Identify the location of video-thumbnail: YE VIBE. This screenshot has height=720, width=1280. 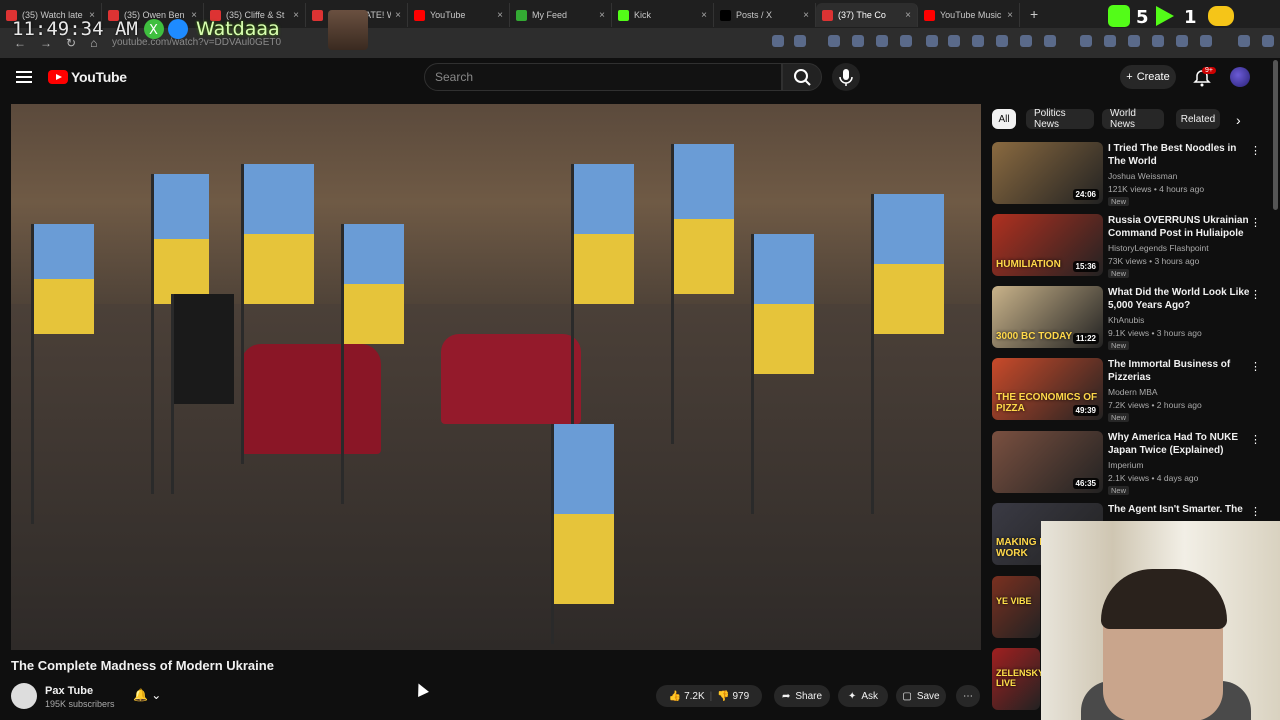
(1016, 607).